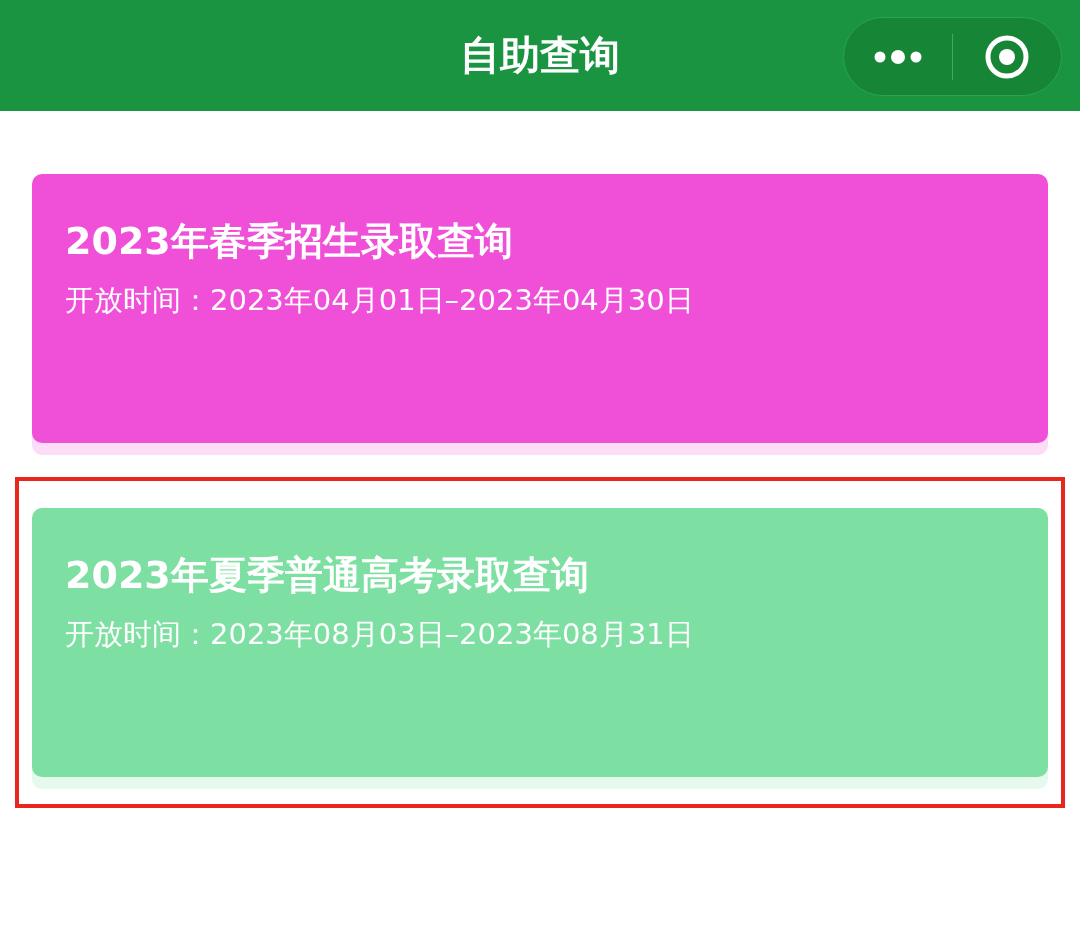 This screenshot has height=948, width=1080. What do you see at coordinates (380, 634) in the screenshot?
I see `open-period: 开放时间：2023年08月03日–2023年08月31日` at bounding box center [380, 634].